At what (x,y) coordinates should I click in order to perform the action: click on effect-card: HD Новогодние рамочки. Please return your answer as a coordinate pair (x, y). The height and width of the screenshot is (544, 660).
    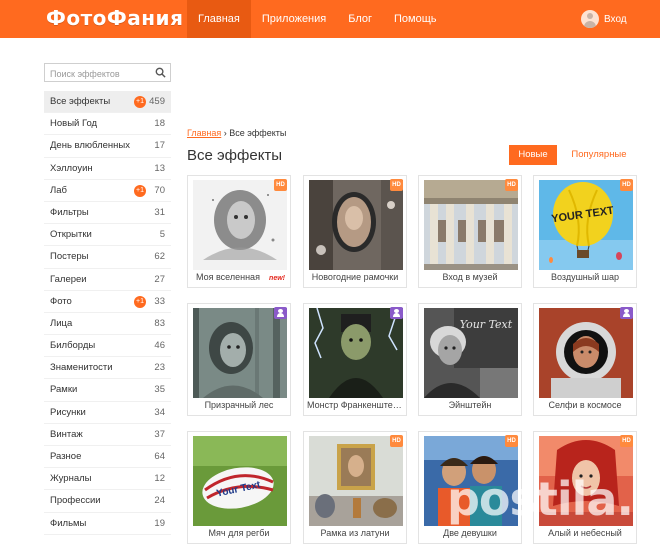
    Looking at the image, I should click on (355, 231).